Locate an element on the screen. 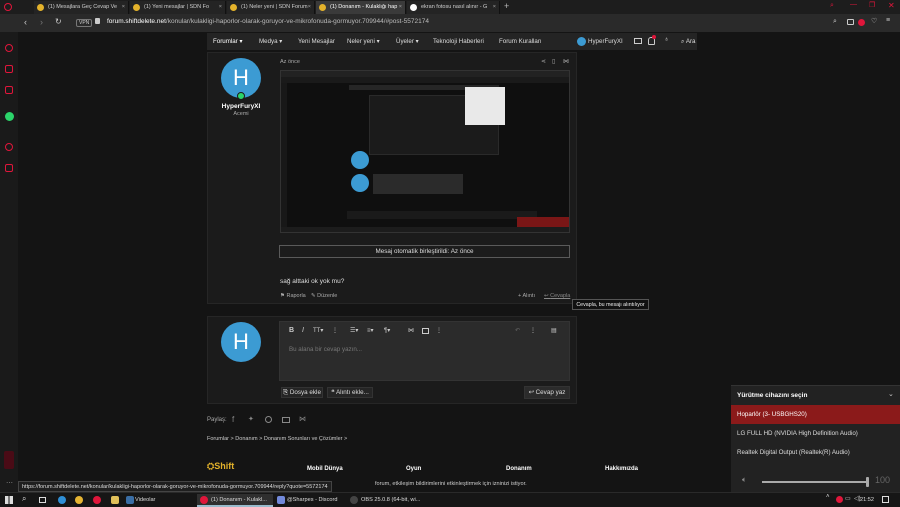  avatar is located at coordinates (581, 41).